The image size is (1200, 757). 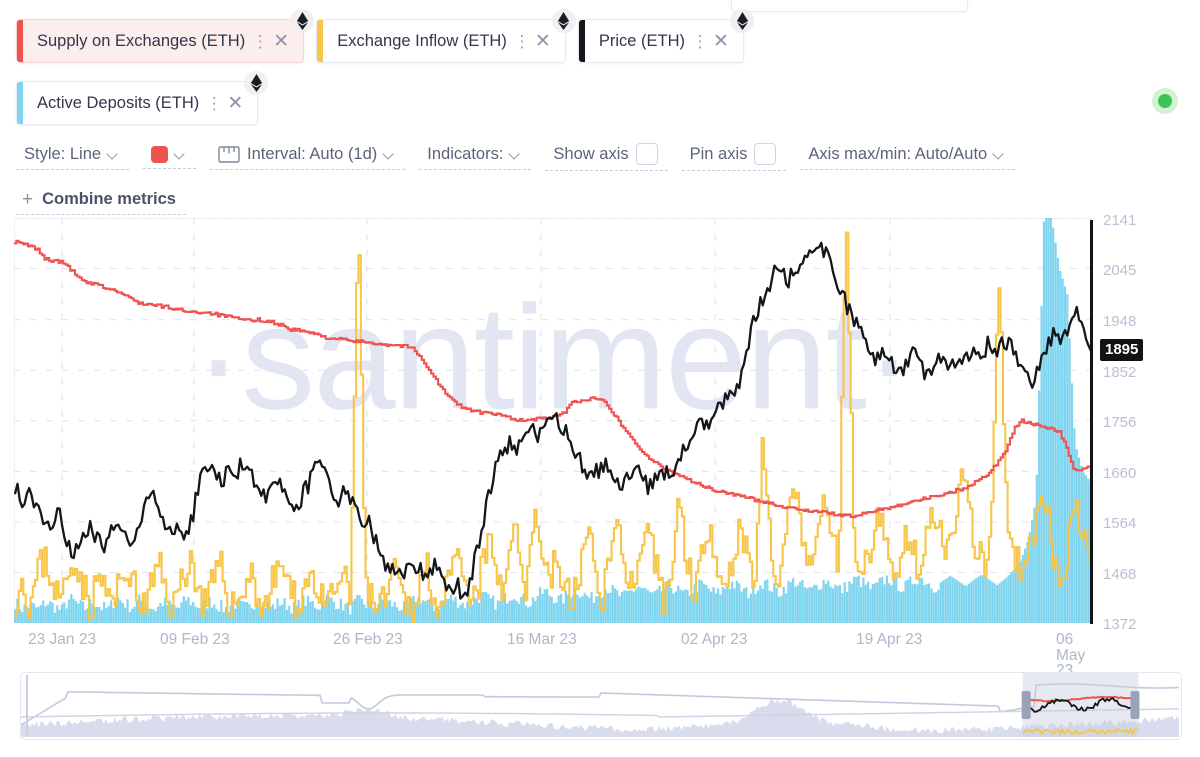 I want to click on axis-minmax-selector: Axis max/min: Auto/Auto, so click(x=908, y=156).